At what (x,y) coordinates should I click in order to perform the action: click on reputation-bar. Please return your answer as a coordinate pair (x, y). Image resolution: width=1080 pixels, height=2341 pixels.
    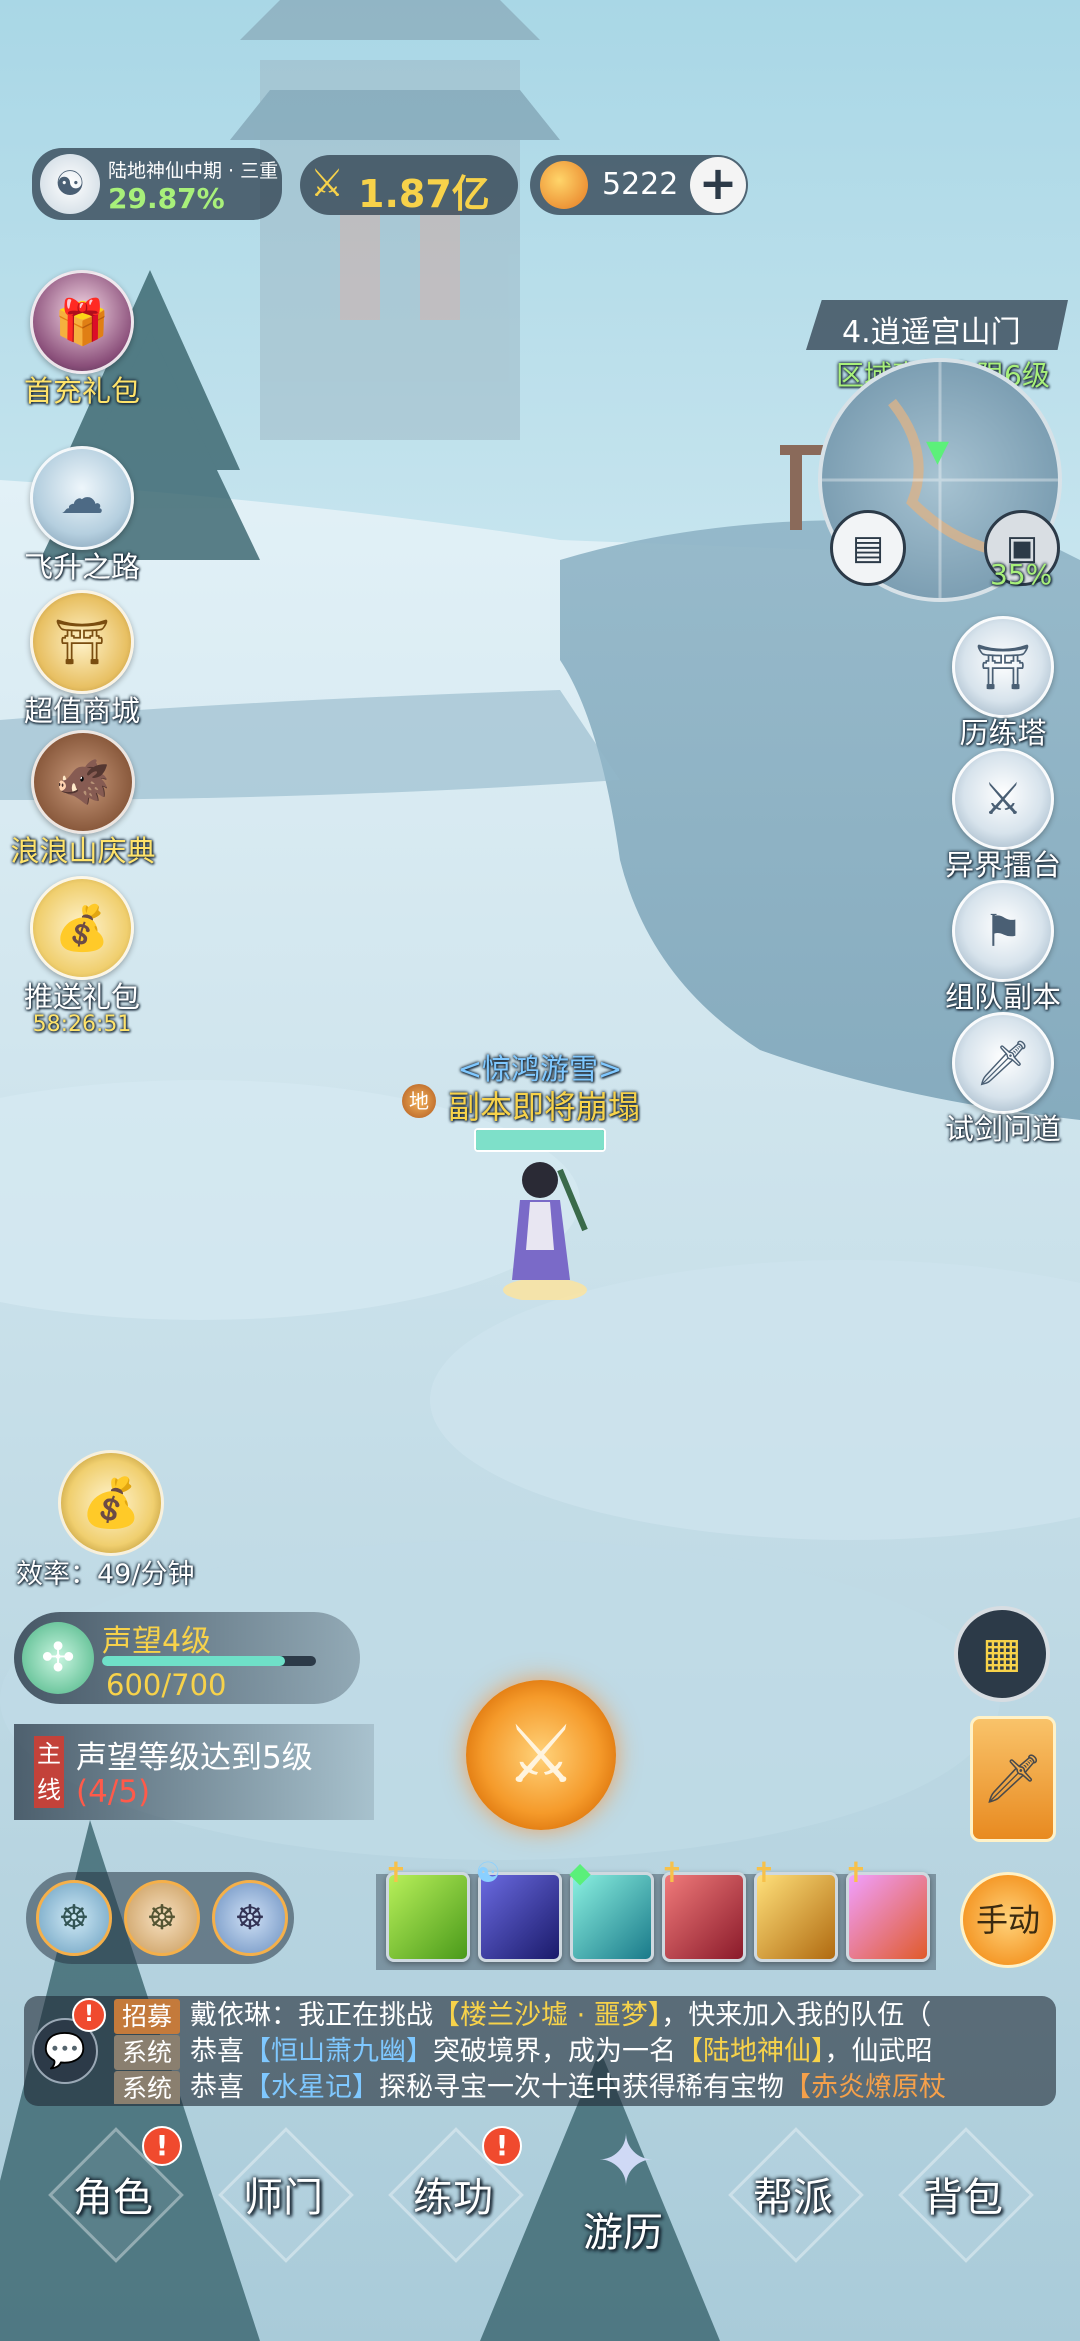
    Looking at the image, I should click on (209, 1661).